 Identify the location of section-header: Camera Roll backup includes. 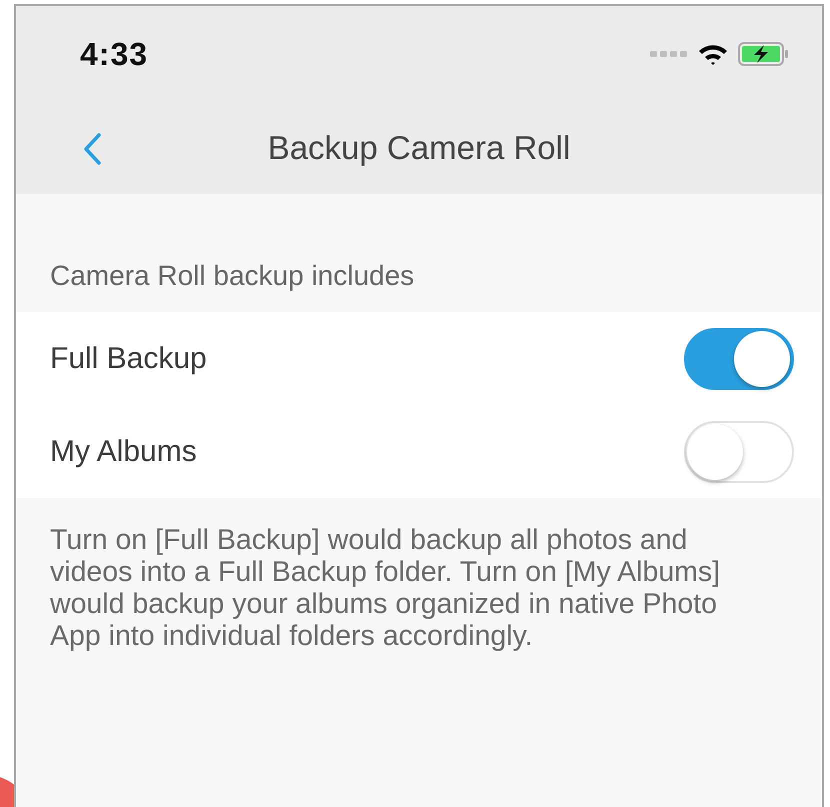
(232, 276).